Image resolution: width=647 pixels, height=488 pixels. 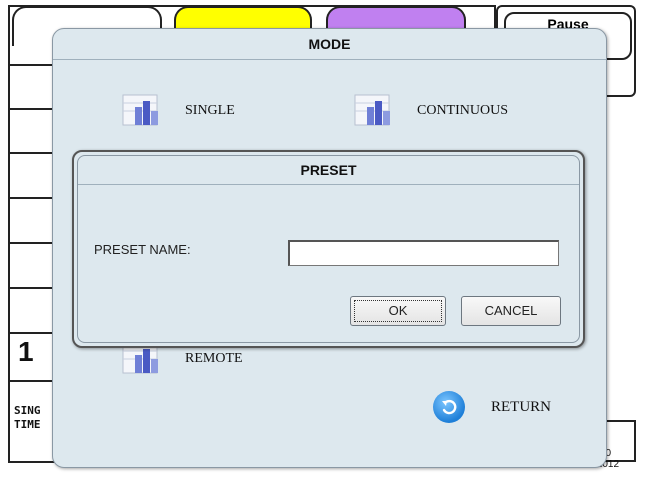 I want to click on mode-continuous-label: CONTINUOUS, so click(x=462, y=110).